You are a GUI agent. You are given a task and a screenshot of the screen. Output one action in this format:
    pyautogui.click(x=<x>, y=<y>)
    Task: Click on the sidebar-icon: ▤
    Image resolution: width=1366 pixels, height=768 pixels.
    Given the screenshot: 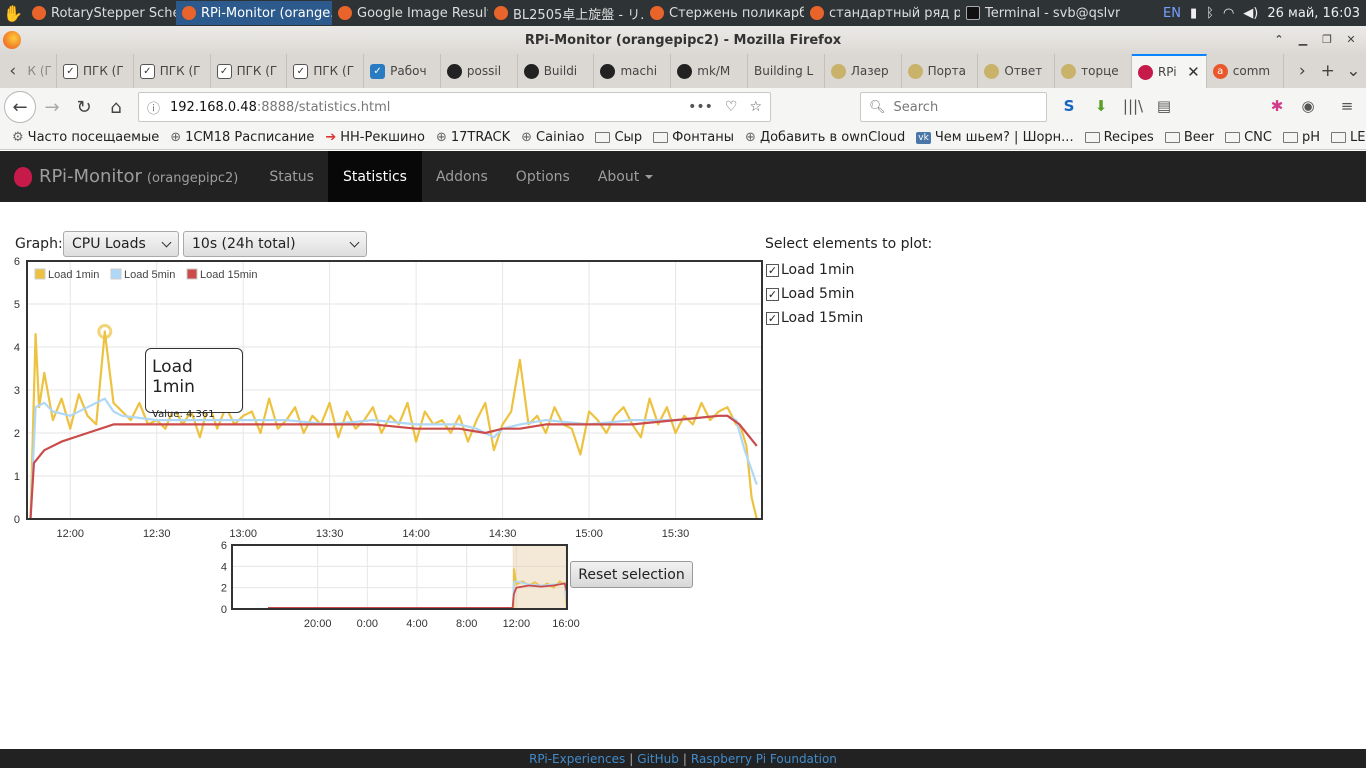 What is the action you would take?
    pyautogui.click(x=1164, y=106)
    